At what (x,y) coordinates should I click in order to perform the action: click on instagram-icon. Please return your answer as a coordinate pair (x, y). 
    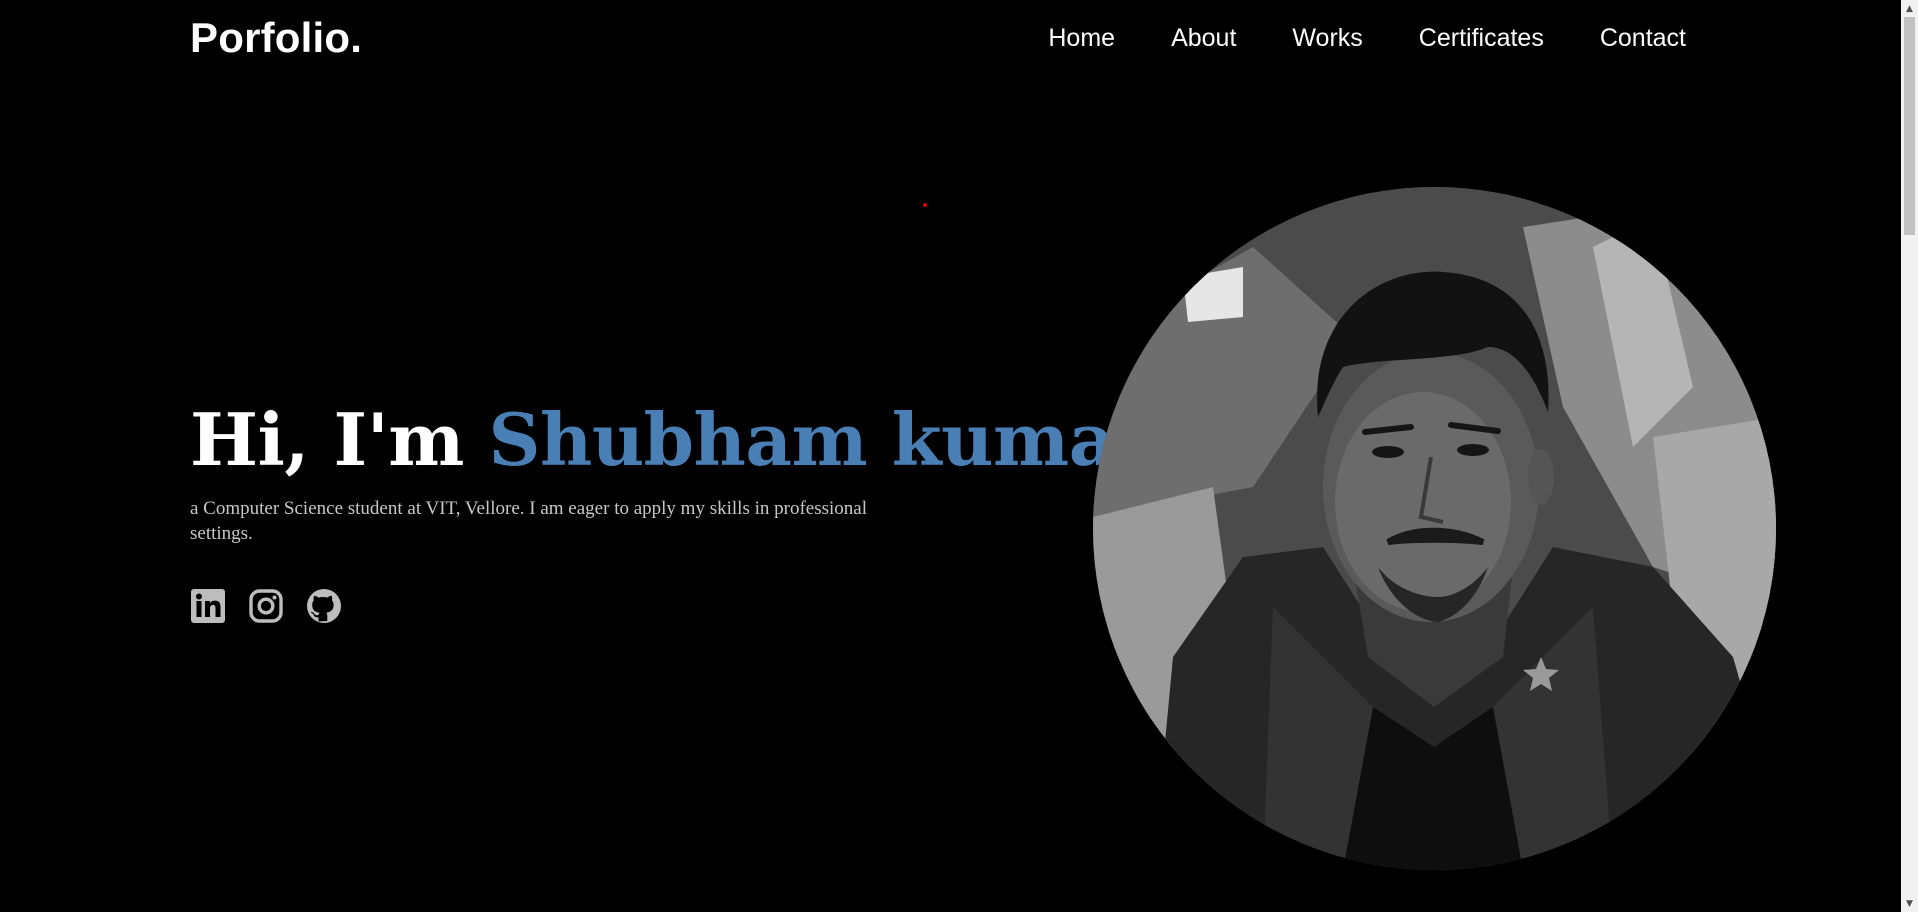
    Looking at the image, I should click on (266, 606).